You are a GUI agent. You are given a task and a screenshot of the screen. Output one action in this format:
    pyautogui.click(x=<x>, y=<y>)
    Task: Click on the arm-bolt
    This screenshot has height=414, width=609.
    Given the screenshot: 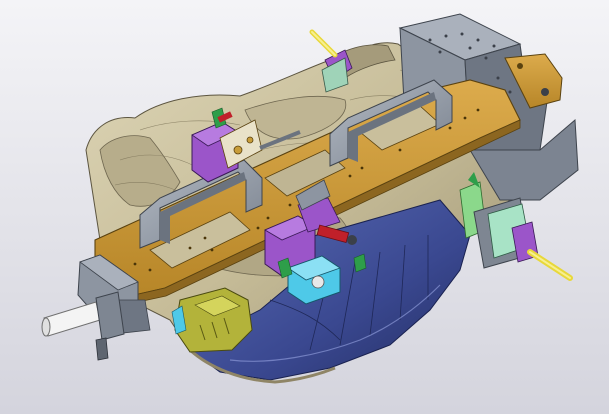 What is the action you would take?
    pyautogui.click(x=545, y=92)
    